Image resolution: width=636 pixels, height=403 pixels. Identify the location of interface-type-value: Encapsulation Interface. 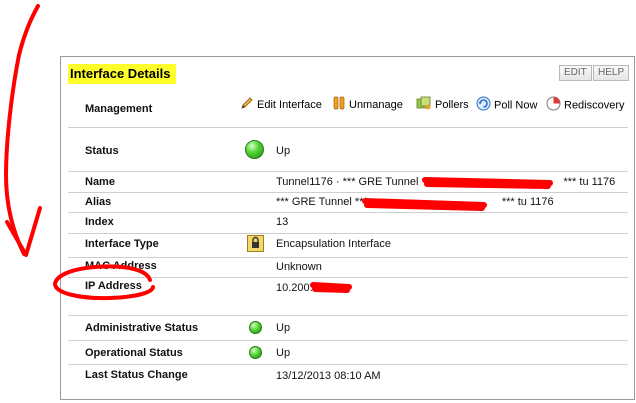
(333, 244).